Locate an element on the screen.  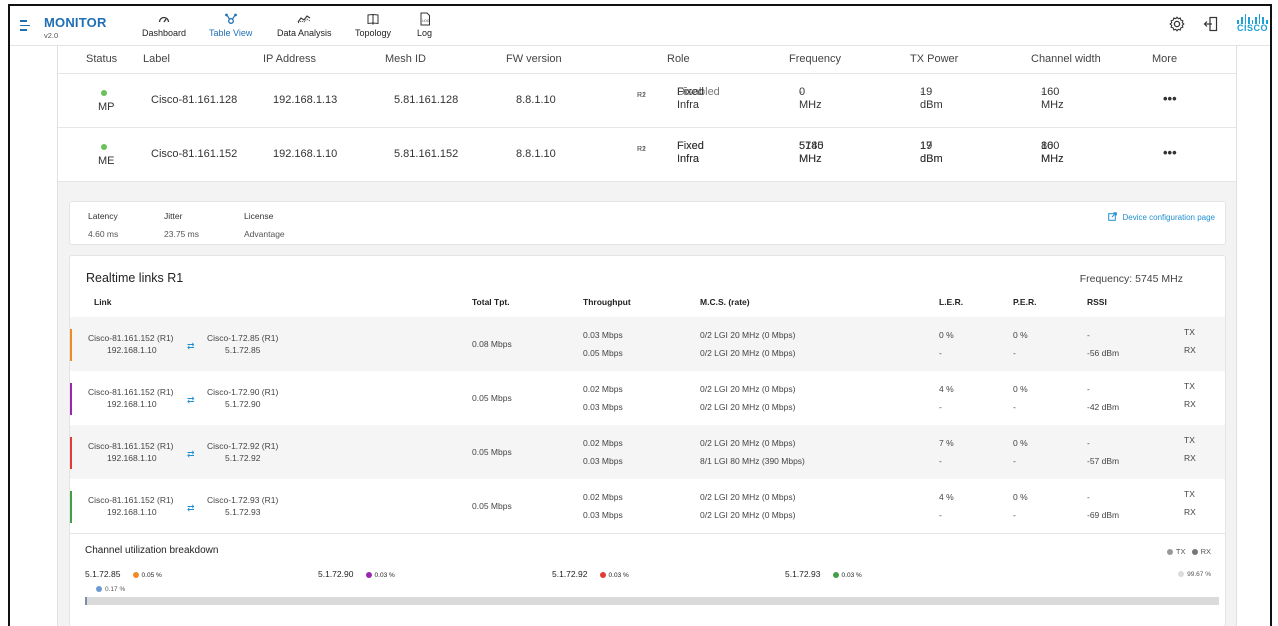
nav-label: Table View is located at coordinates (231, 33).